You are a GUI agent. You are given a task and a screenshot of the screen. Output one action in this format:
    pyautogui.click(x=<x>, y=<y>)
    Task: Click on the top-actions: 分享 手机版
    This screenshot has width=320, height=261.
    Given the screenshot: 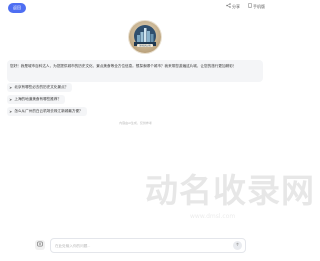 What is the action you would take?
    pyautogui.click(x=245, y=6)
    